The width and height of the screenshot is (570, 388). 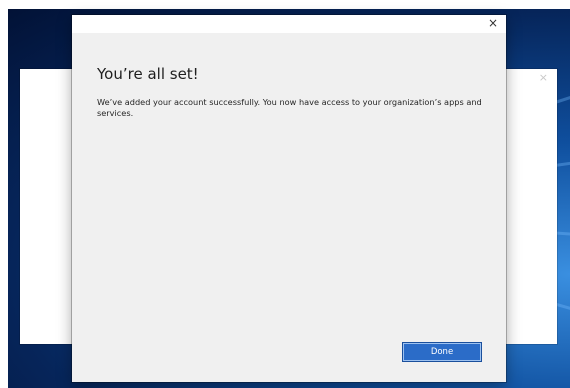 What do you see at coordinates (442, 352) in the screenshot?
I see `done-button: Done` at bounding box center [442, 352].